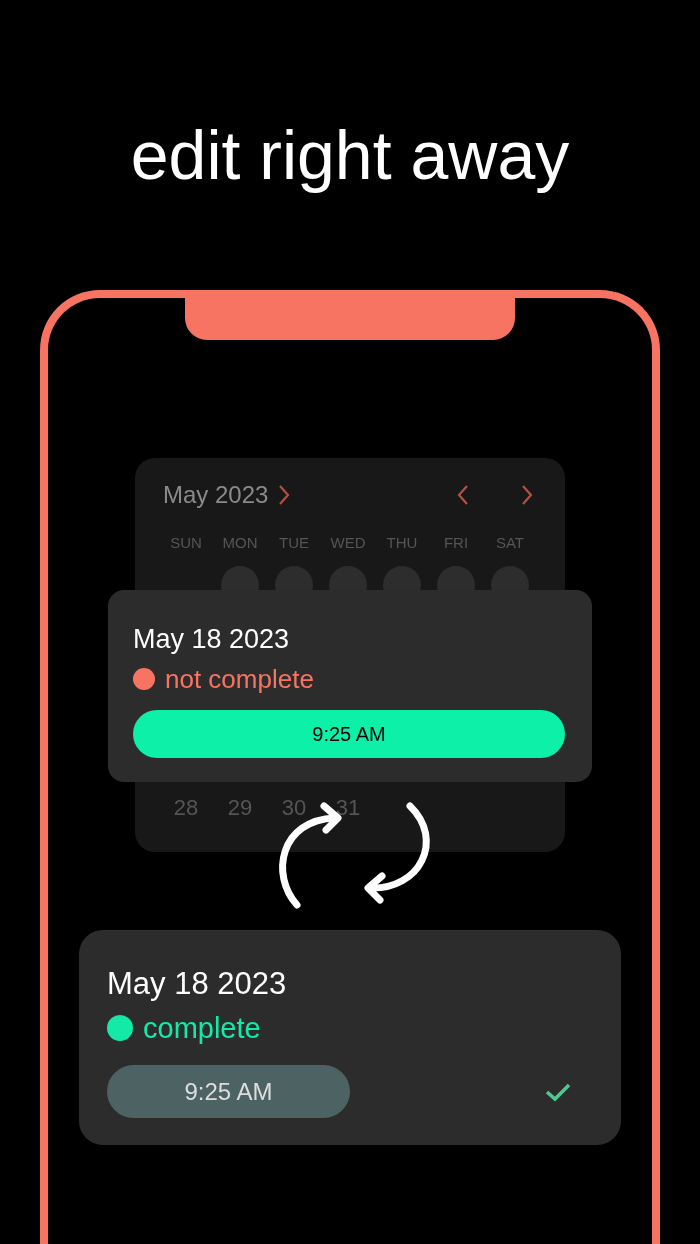  I want to click on month-title: May 2023, so click(216, 495).